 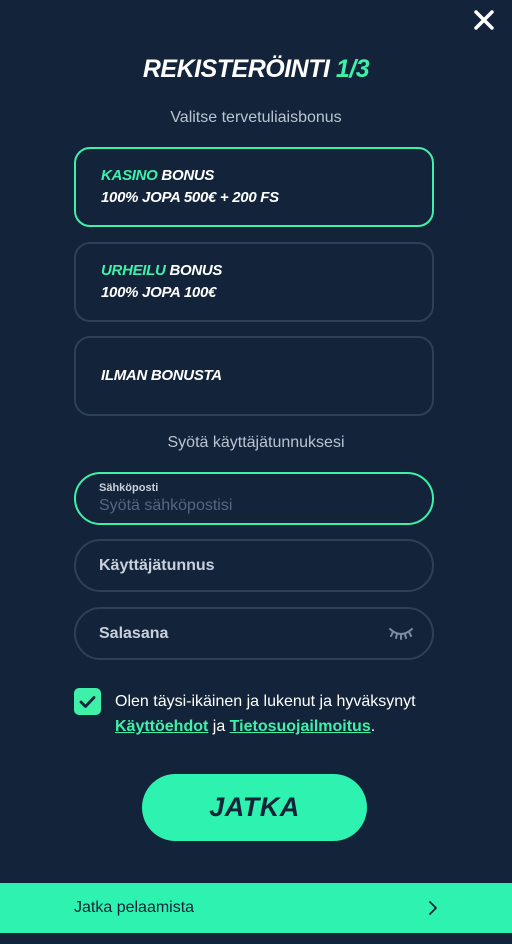 I want to click on bonus-option-detail: 100% JOPA 100€, so click(x=159, y=292).